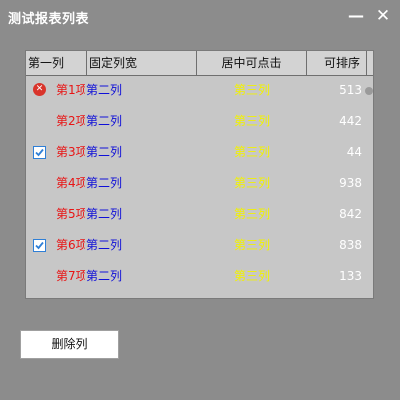  I want to click on close-button: ✕, so click(383, 16).